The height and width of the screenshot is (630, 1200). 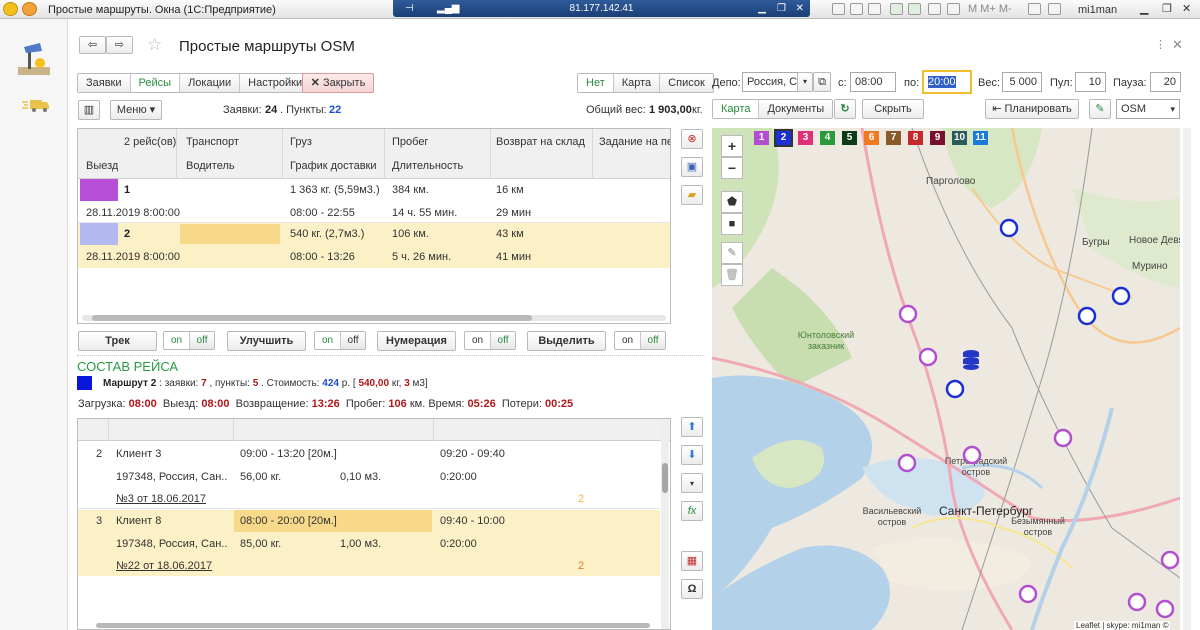 What do you see at coordinates (1090, 82) in the screenshot?
I see `pul-field: 10` at bounding box center [1090, 82].